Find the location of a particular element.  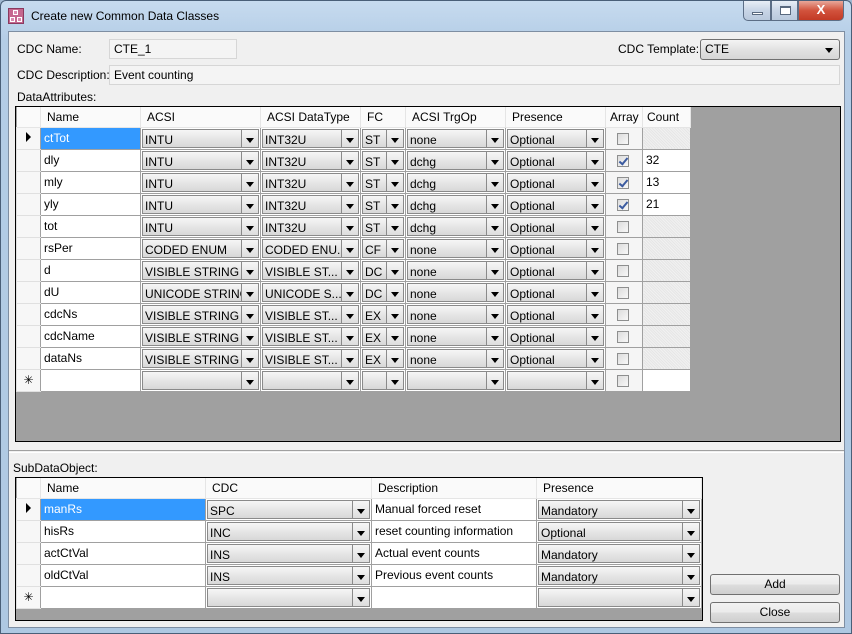

fc-cell: CF is located at coordinates (383, 248).